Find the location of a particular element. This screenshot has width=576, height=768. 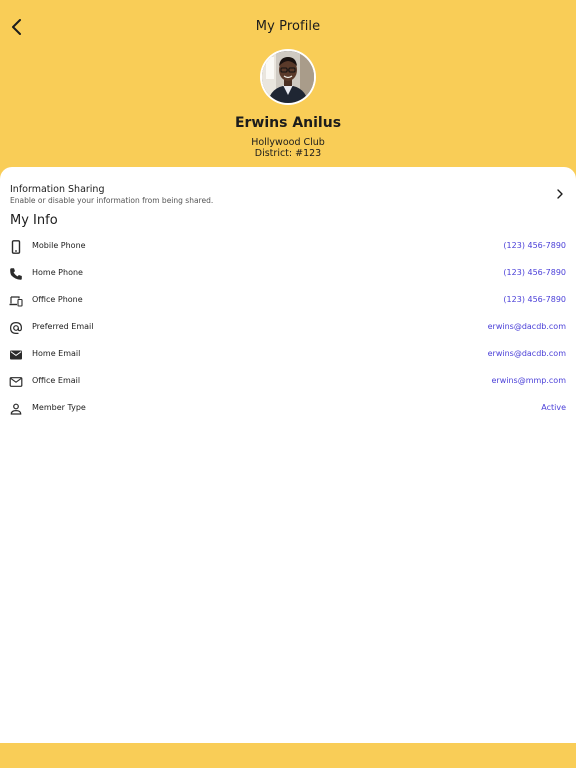

avatar is located at coordinates (288, 77).